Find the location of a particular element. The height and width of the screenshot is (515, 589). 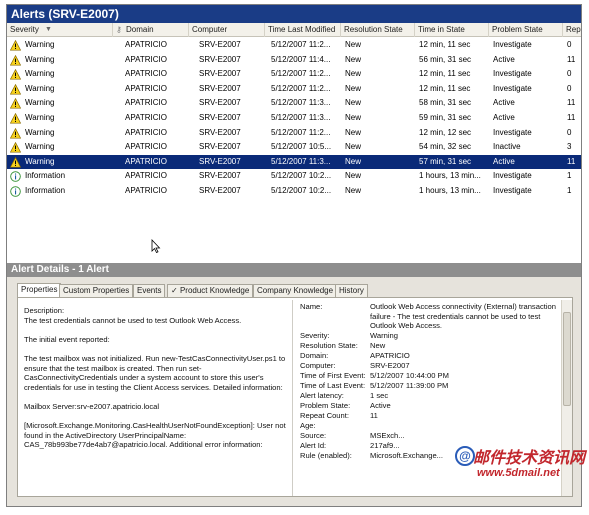

tab-company-knowledge: Company Knowledge is located at coordinates (295, 290).